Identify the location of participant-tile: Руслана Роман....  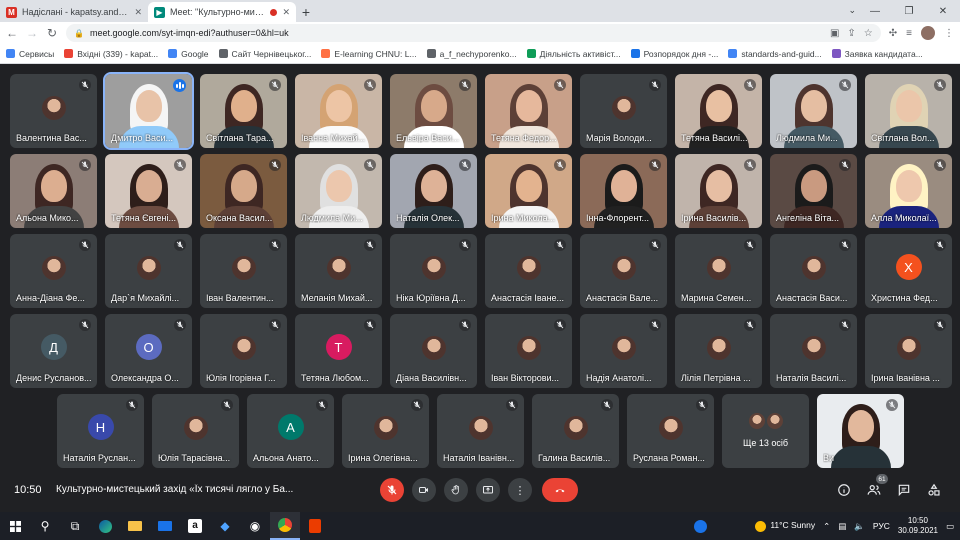
(670, 431).